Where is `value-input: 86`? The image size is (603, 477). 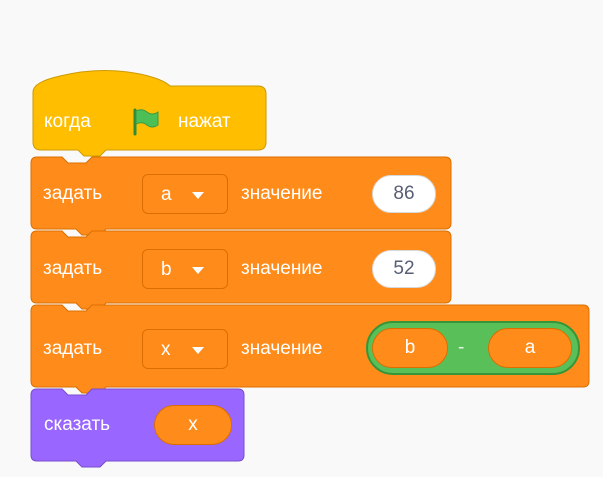
value-input: 86 is located at coordinates (404, 194).